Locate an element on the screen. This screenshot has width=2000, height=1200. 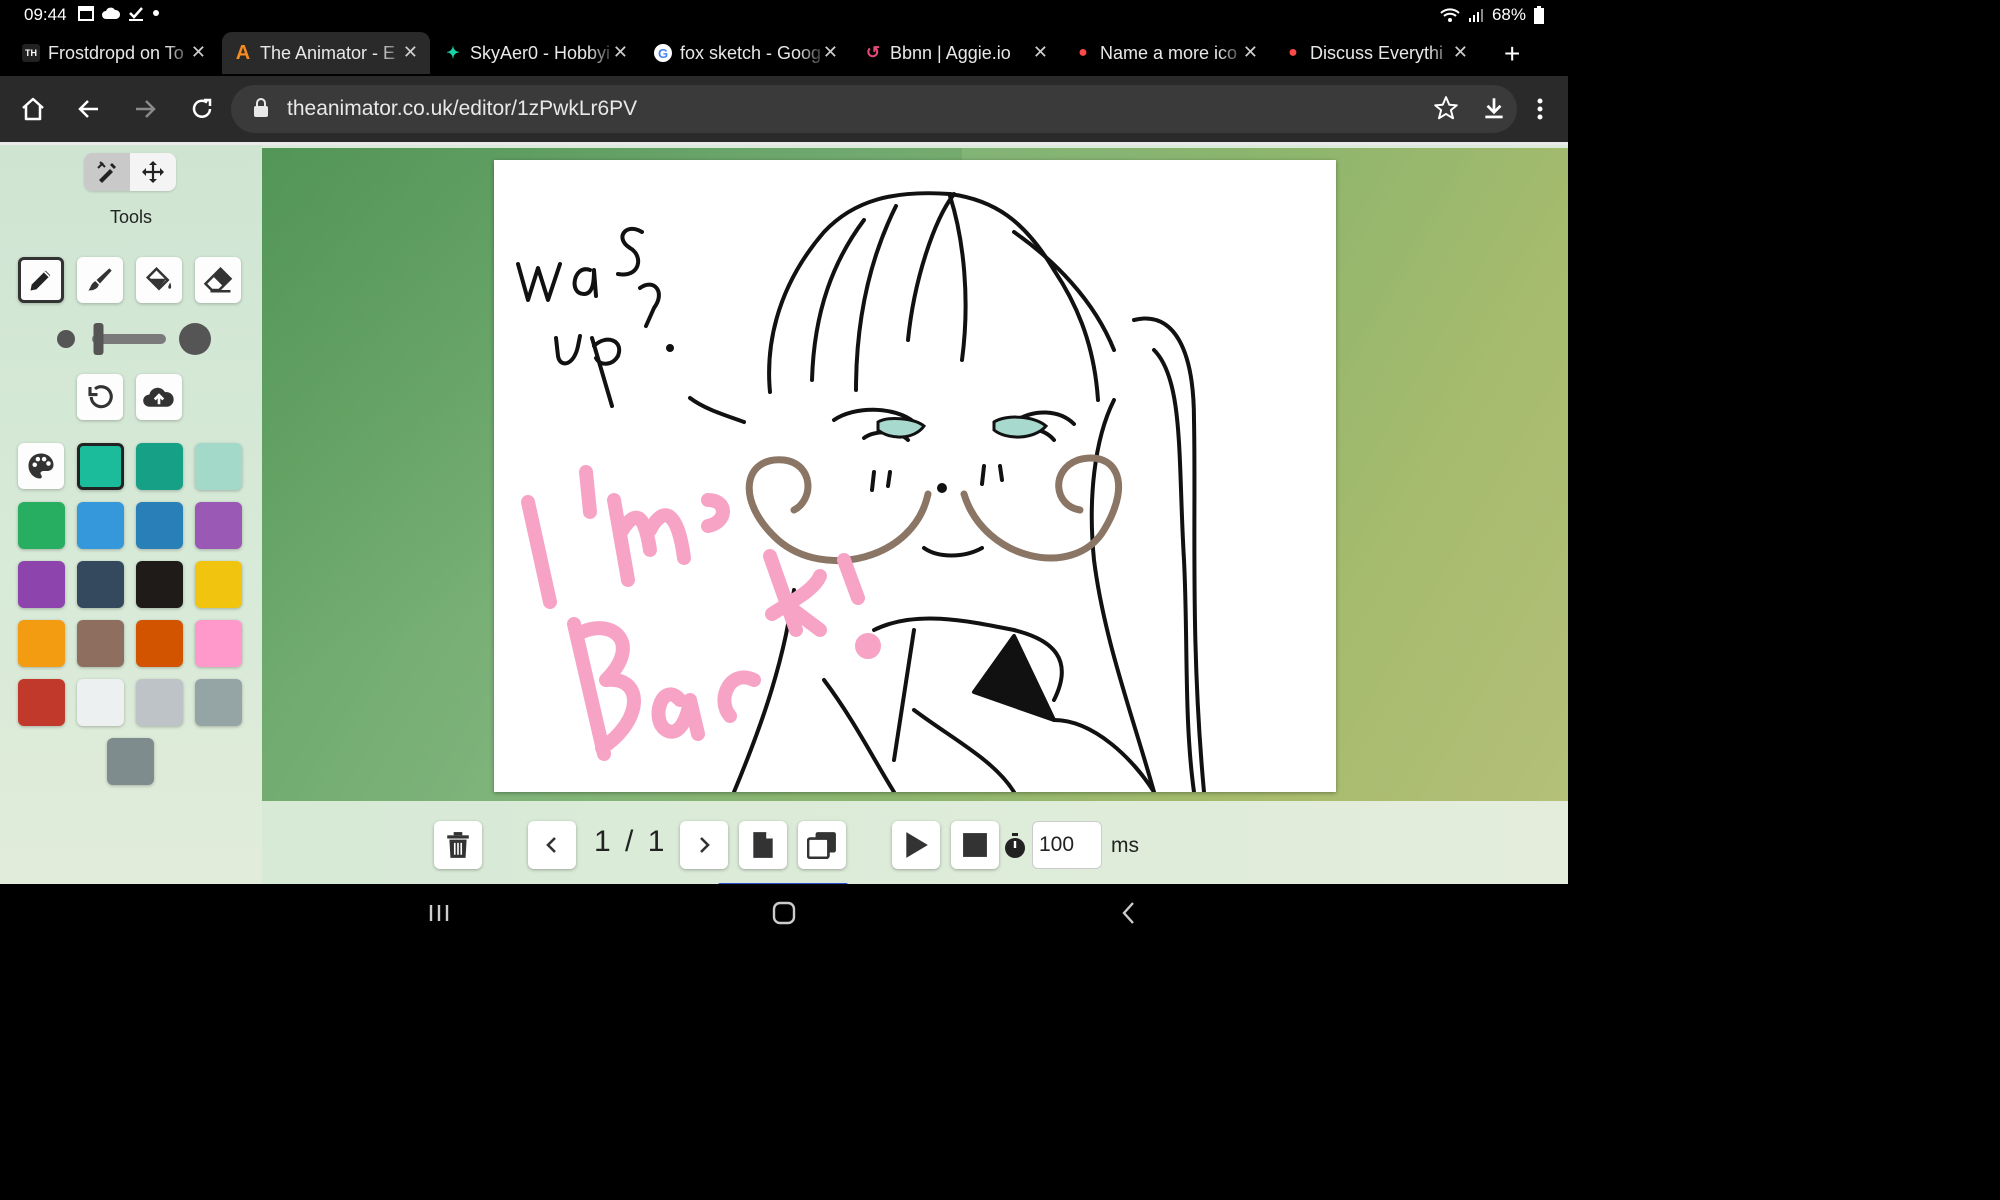
delete-frame-button is located at coordinates (458, 845).